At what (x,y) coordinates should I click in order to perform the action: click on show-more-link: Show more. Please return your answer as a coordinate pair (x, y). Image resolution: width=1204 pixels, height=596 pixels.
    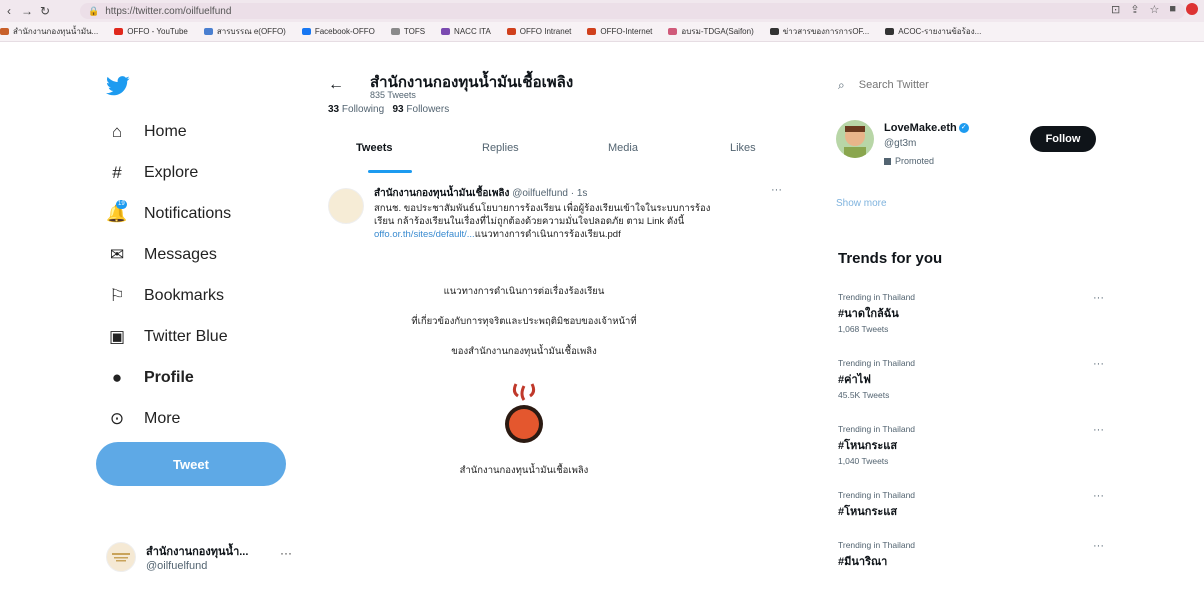
    Looking at the image, I should click on (861, 203).